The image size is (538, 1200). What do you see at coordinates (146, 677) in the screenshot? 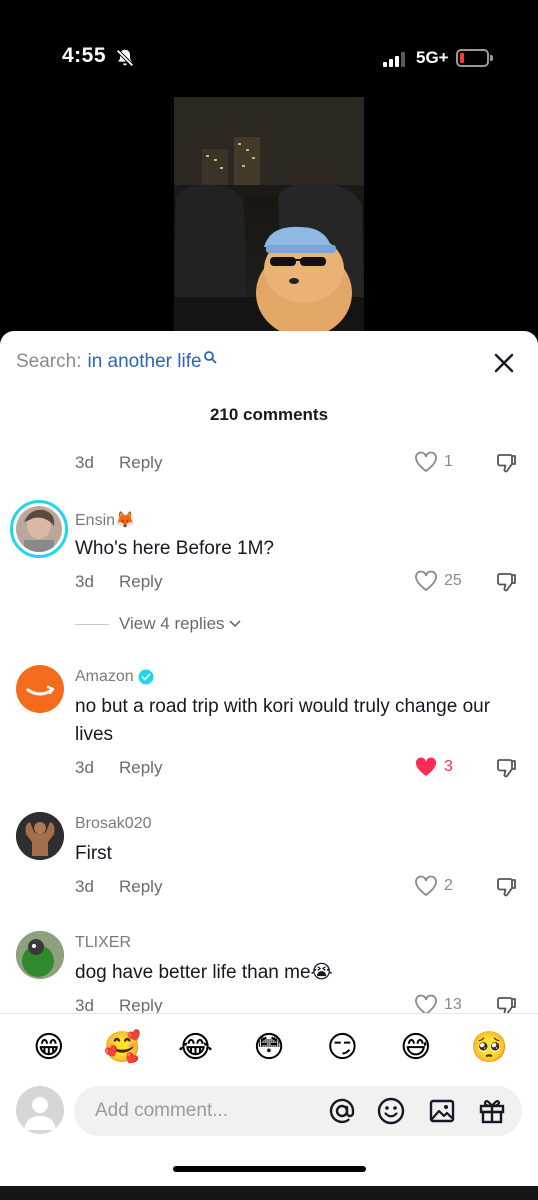
I see `verified-icon` at bounding box center [146, 677].